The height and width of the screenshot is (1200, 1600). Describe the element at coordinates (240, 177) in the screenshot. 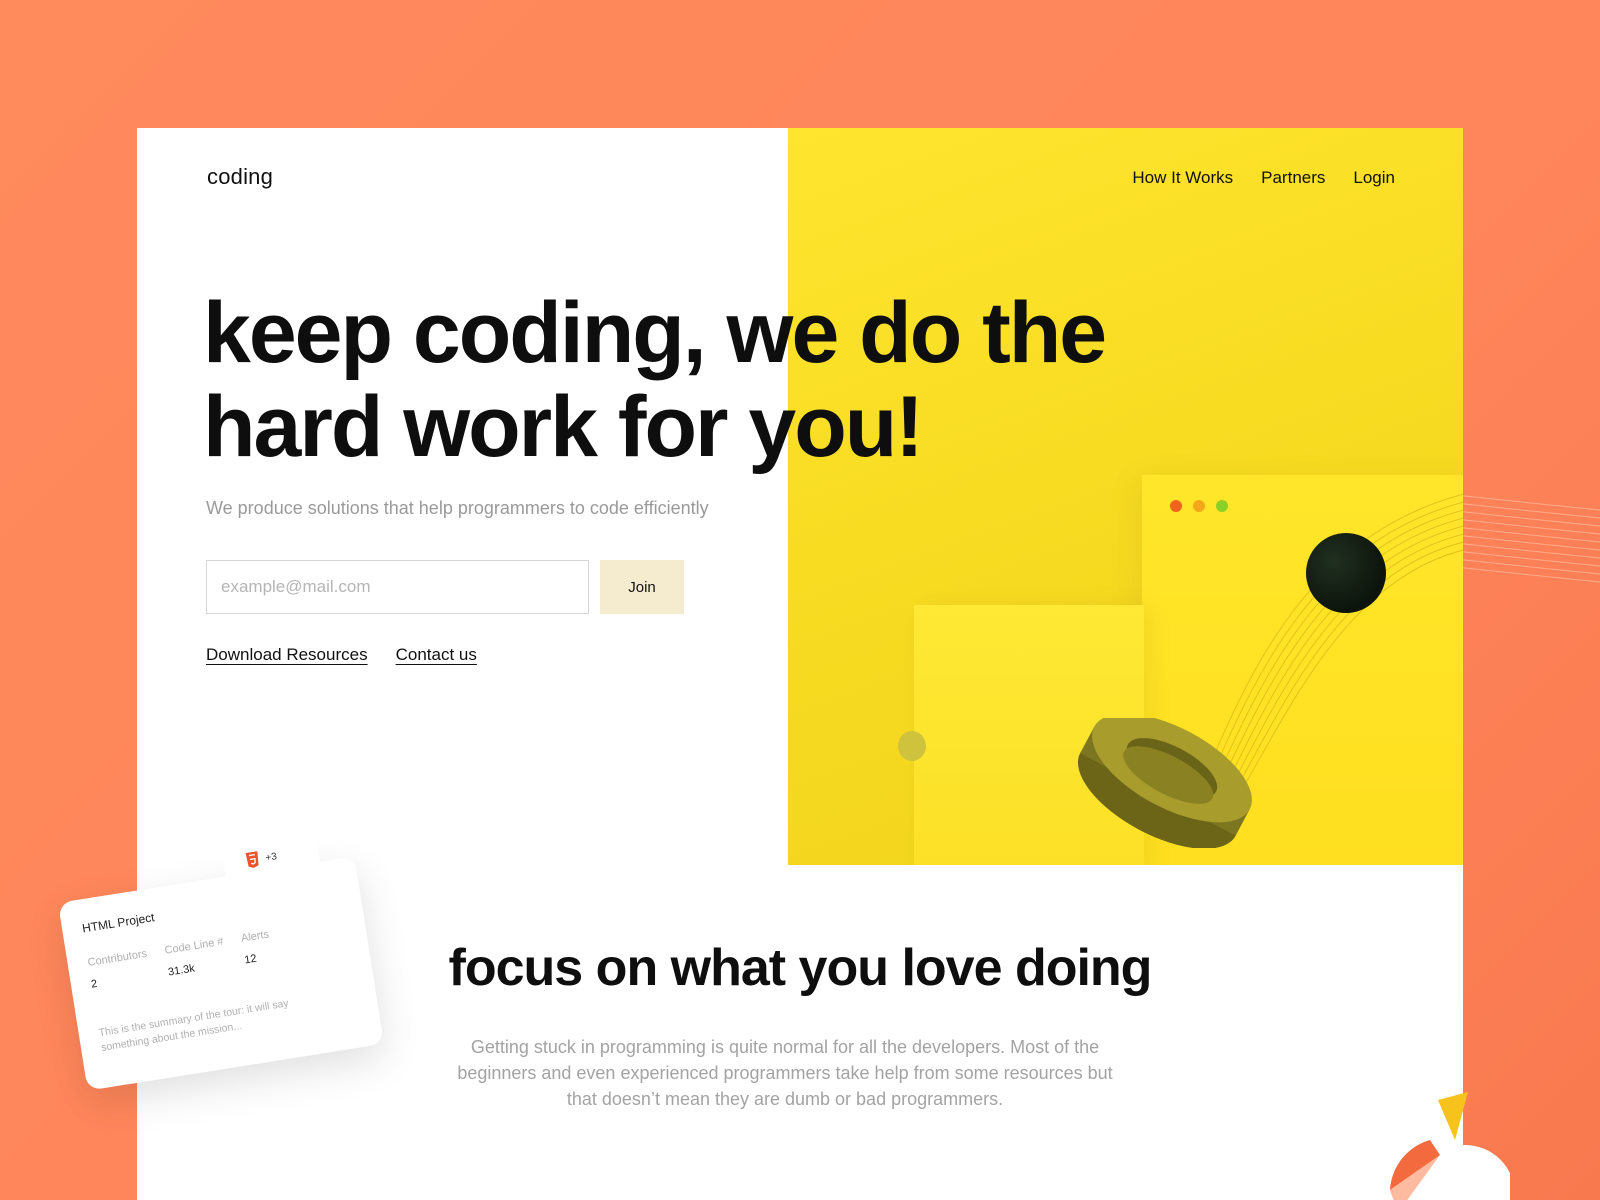

I see `brand-logo: coding` at that location.